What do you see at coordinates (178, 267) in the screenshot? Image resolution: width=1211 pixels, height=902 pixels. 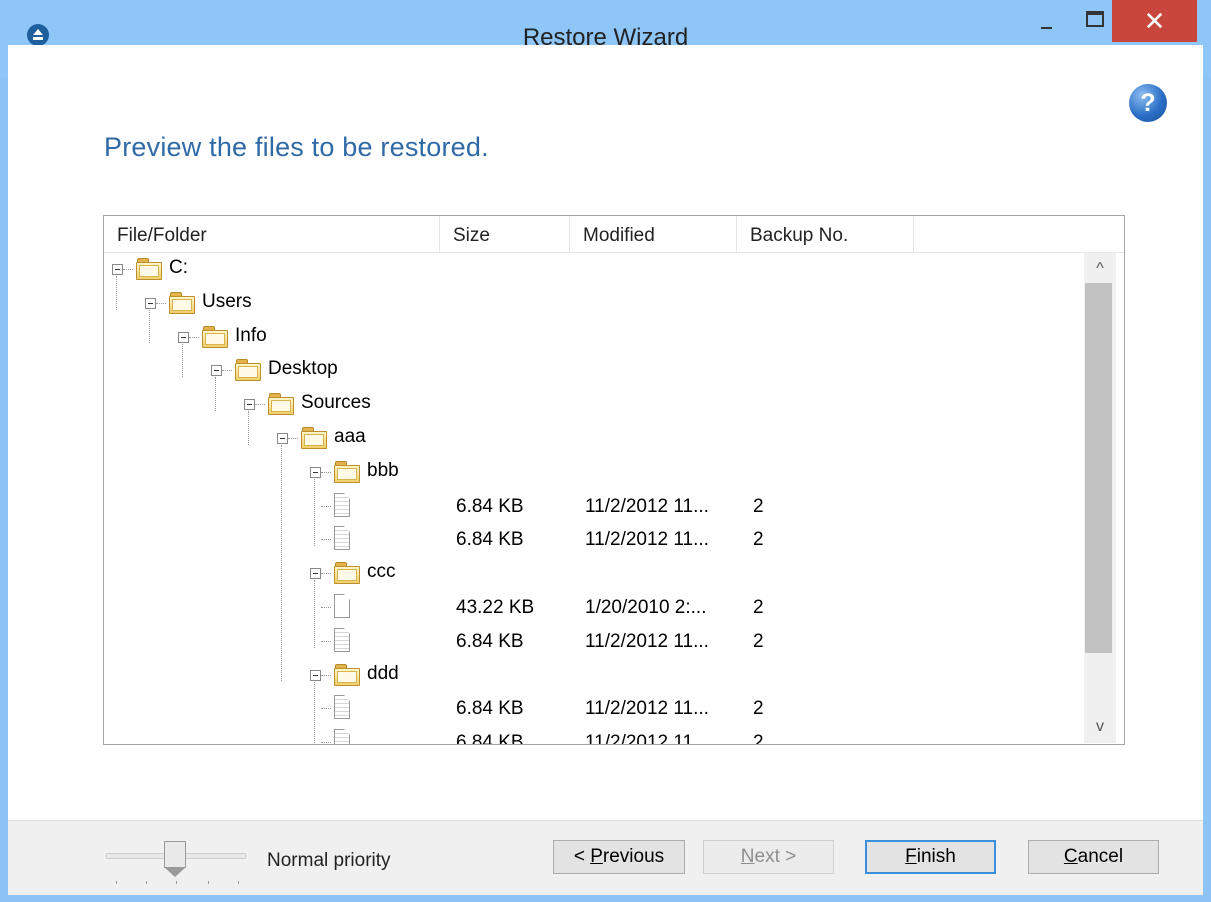 I see `folder-name: C:` at bounding box center [178, 267].